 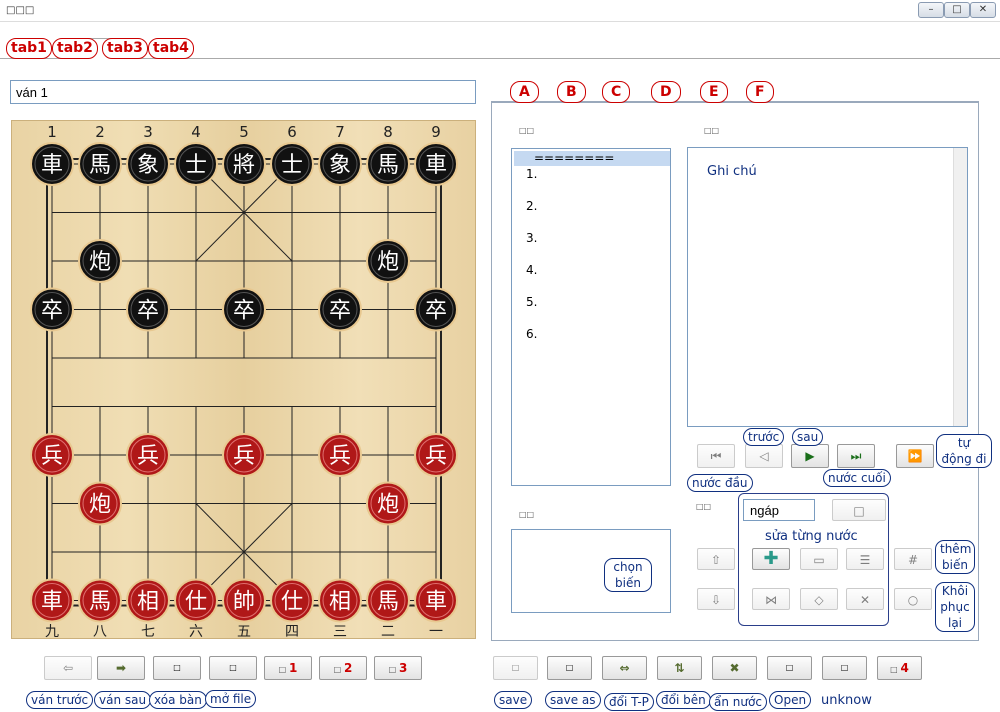 I want to click on move-4: 4., so click(x=531, y=270).